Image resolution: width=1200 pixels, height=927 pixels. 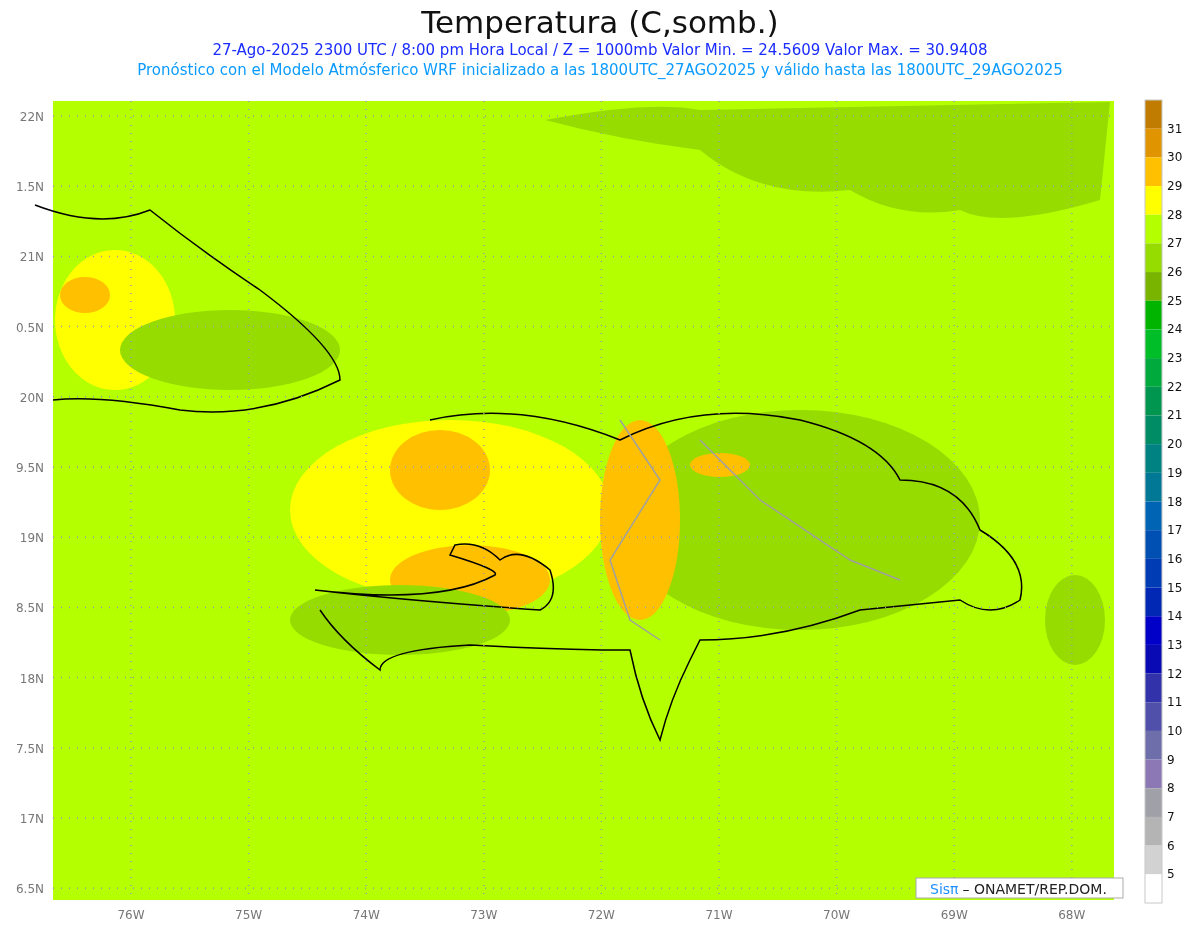 What do you see at coordinates (1171, 816) in the screenshot?
I see `scale-label: 7` at bounding box center [1171, 816].